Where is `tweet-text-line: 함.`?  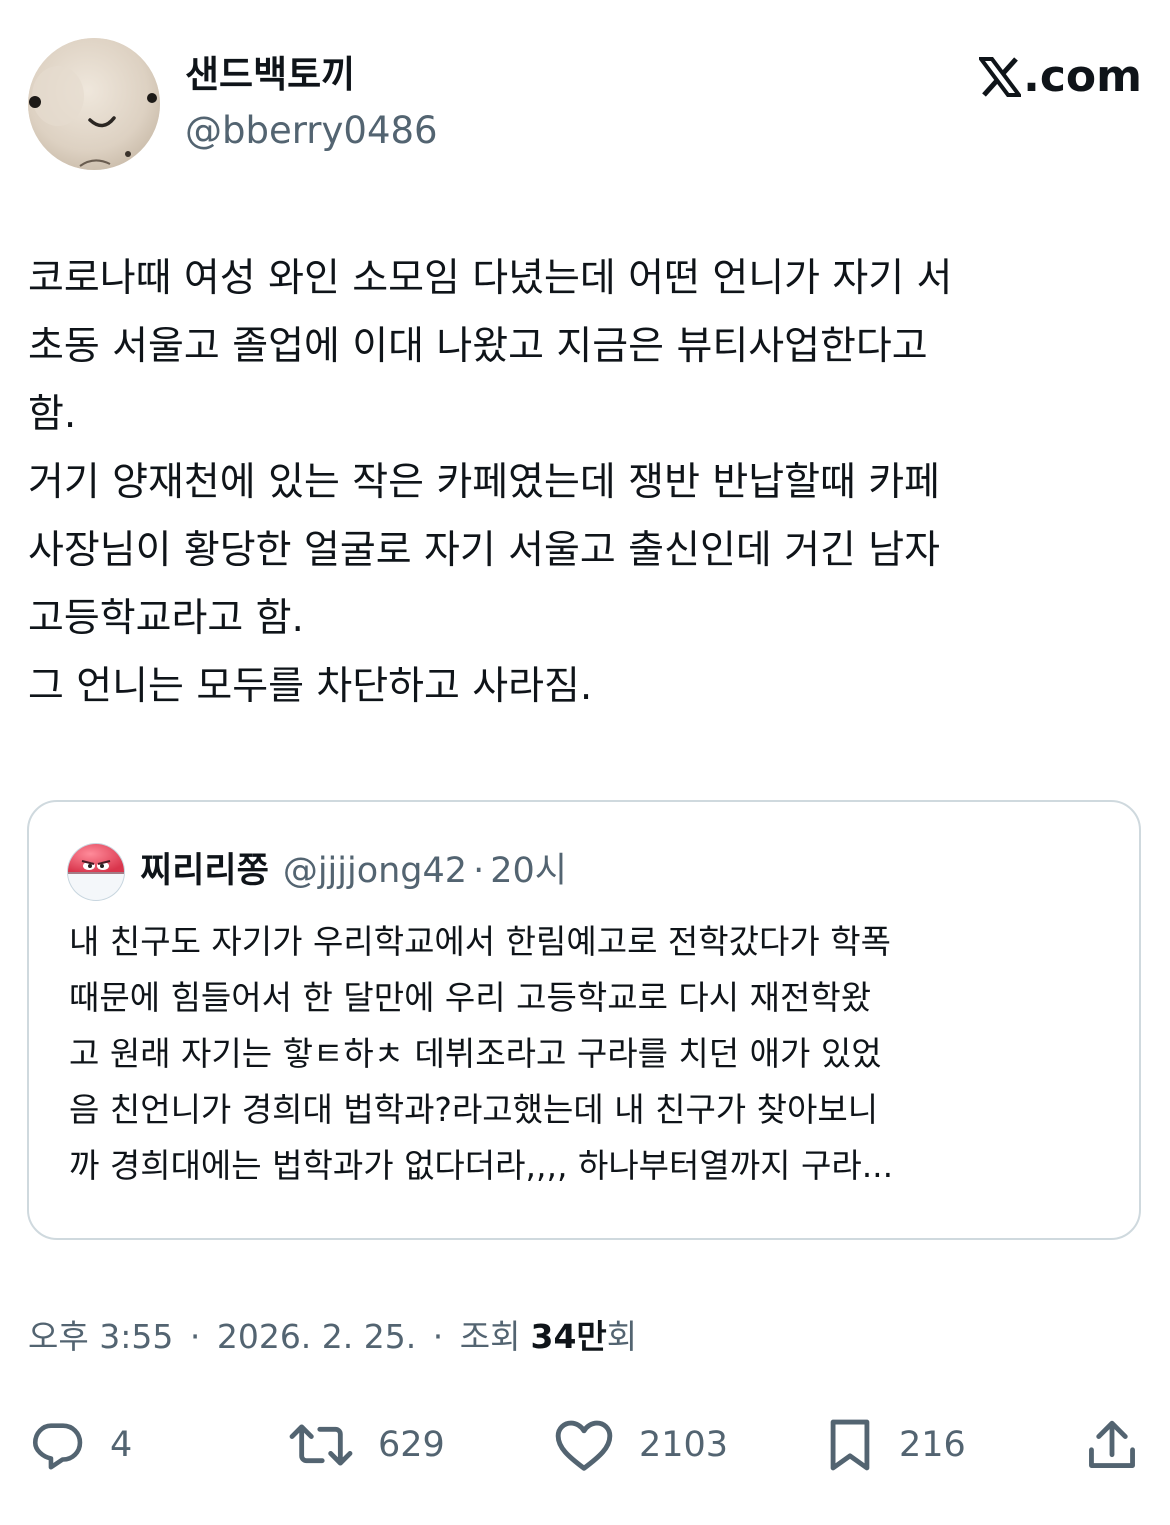
tweet-text-line: 함. is located at coordinates (52, 414).